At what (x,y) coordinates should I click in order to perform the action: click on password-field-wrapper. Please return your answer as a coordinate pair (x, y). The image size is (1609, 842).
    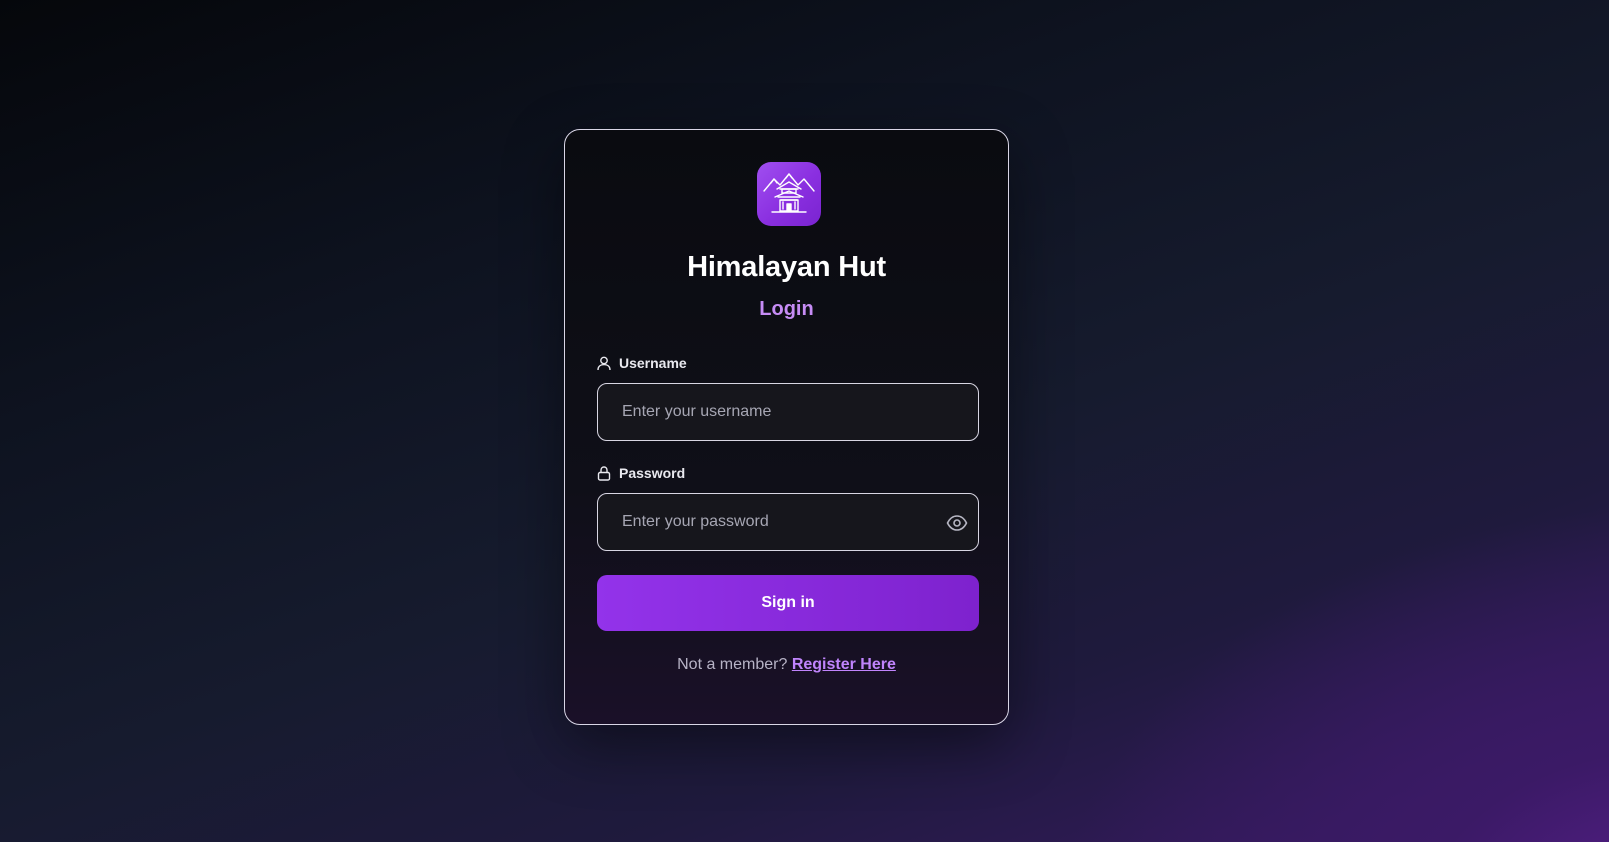
    Looking at the image, I should click on (788, 522).